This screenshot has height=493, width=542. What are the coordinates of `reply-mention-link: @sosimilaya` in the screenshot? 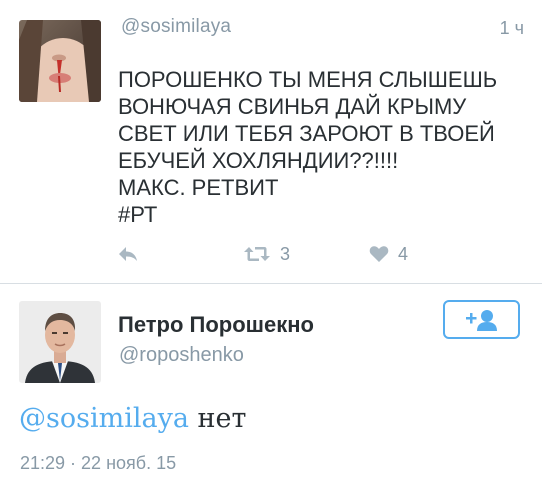 It's located at (104, 418).